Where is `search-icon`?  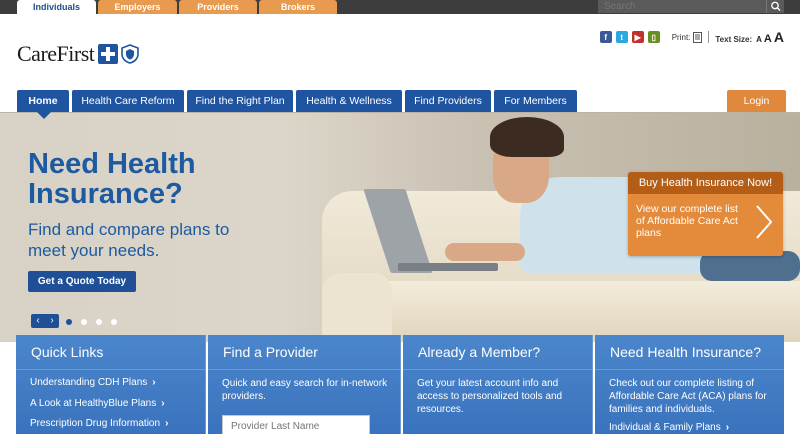 search-icon is located at coordinates (776, 6).